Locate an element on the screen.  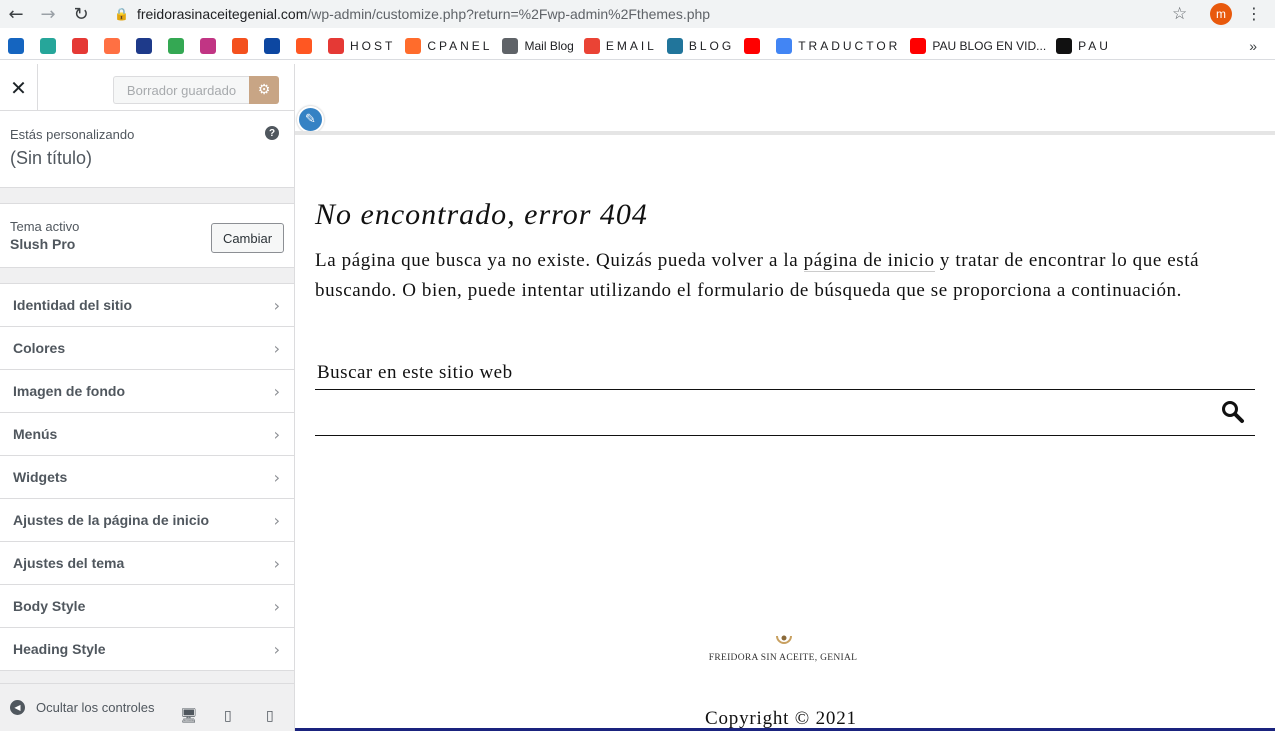
customizer-header: ✕ Borrador guardado ⚙ is located at coordinates (147, 87).